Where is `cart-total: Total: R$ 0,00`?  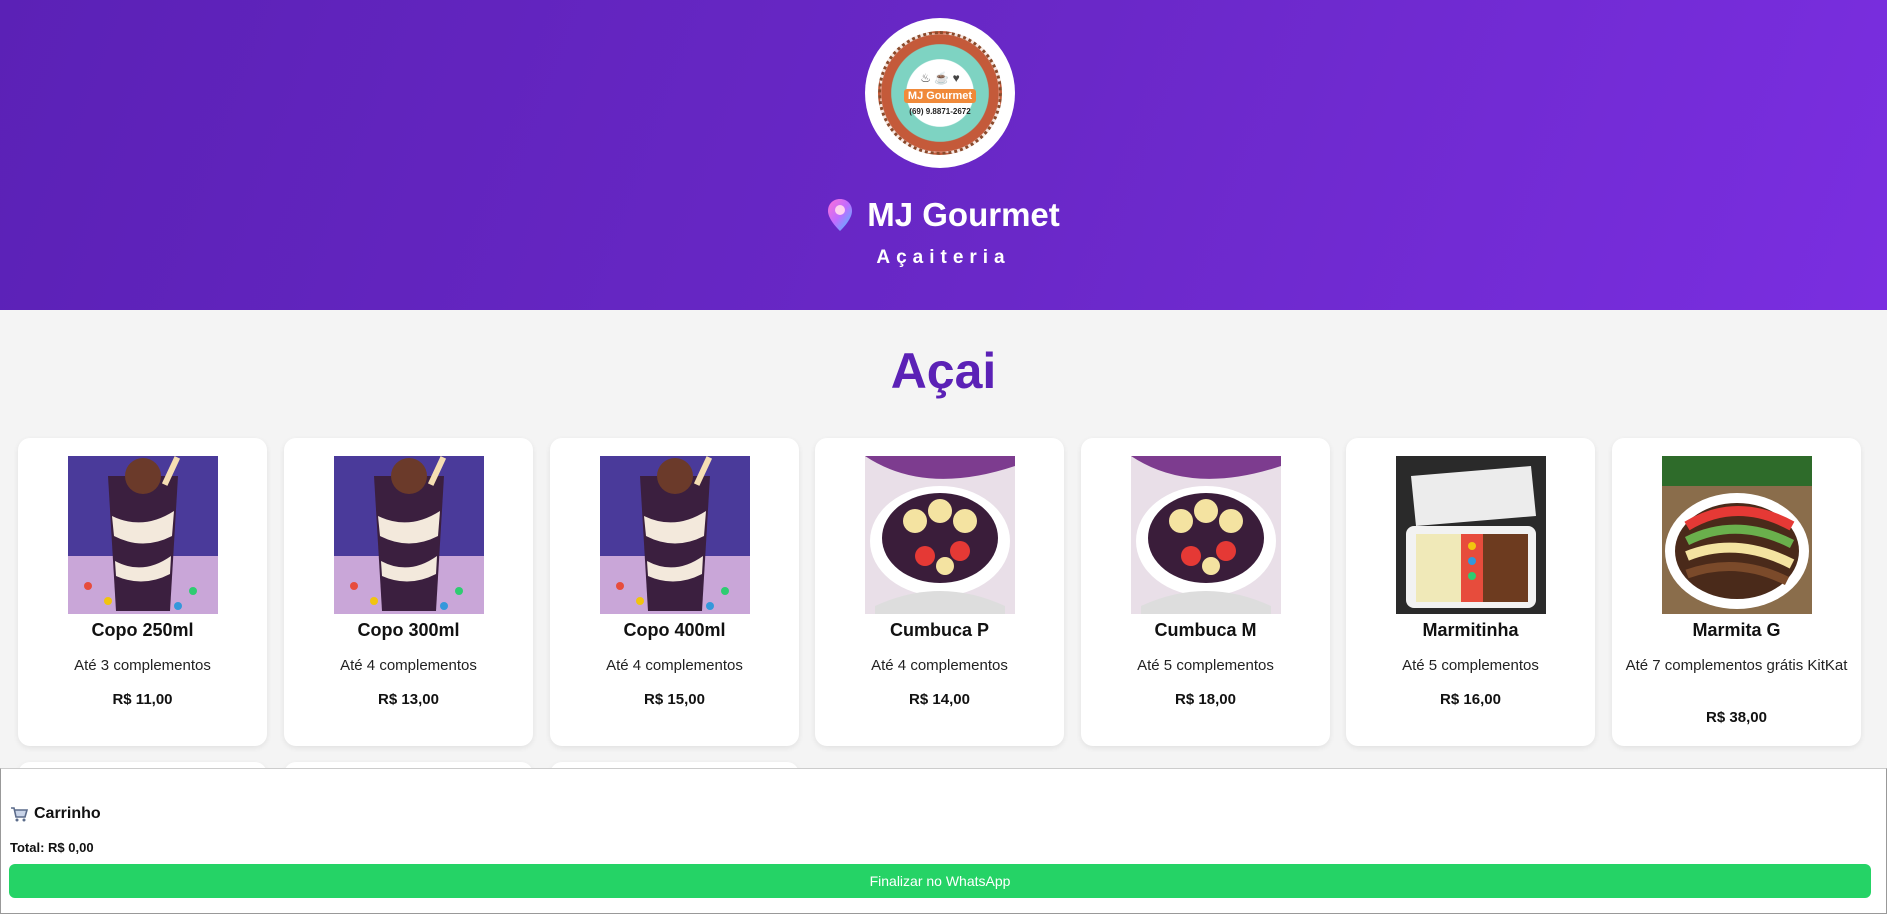
cart-total: Total: R$ 0,00 is located at coordinates (52, 847).